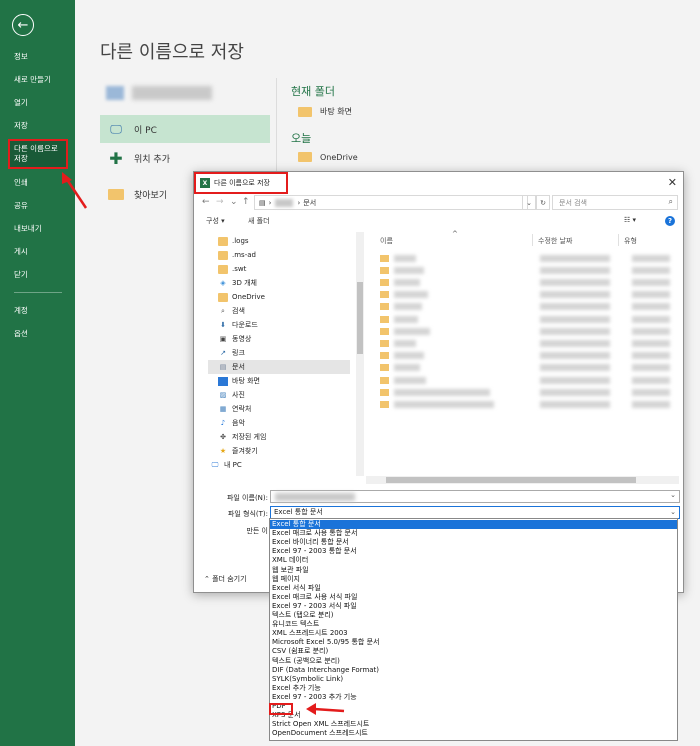 This screenshot has height=746, width=700. What do you see at coordinates (37, 229) in the screenshot?
I see `rail-item-export: 내보내기` at bounding box center [37, 229].